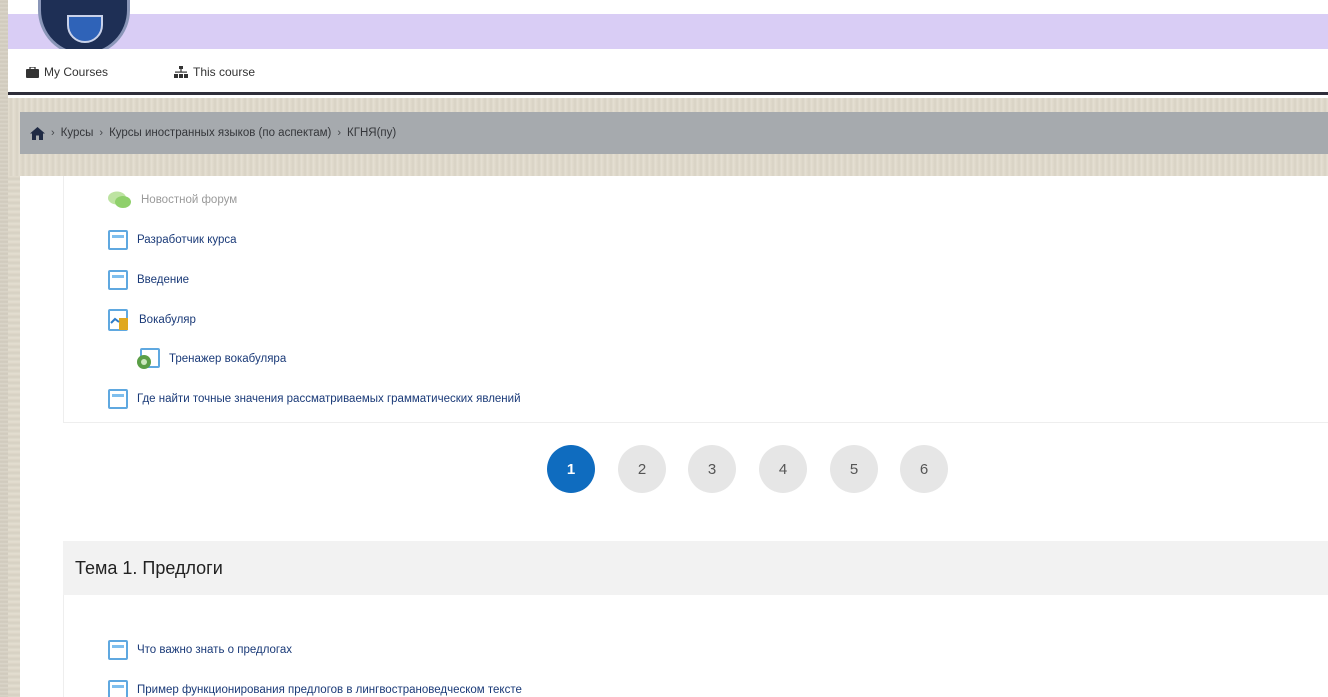 The height and width of the screenshot is (697, 1328). What do you see at coordinates (371, 133) in the screenshot?
I see `breadcrumb-item-course: КГНЯ(пу)` at bounding box center [371, 133].